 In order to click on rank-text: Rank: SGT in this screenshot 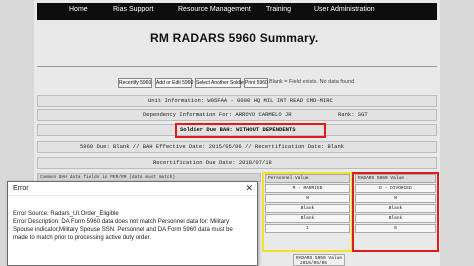, I will do `click(353, 114)`.